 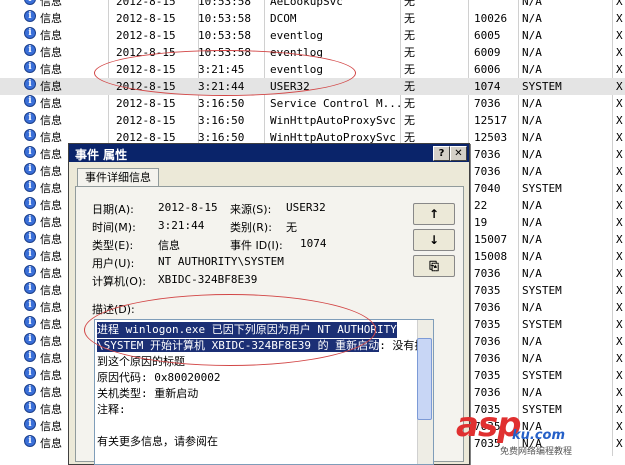 I want to click on table-row: i 信息 2012-8-15 3:21:45 eventlog 无 6006 N/A X, so click(x=312, y=69).